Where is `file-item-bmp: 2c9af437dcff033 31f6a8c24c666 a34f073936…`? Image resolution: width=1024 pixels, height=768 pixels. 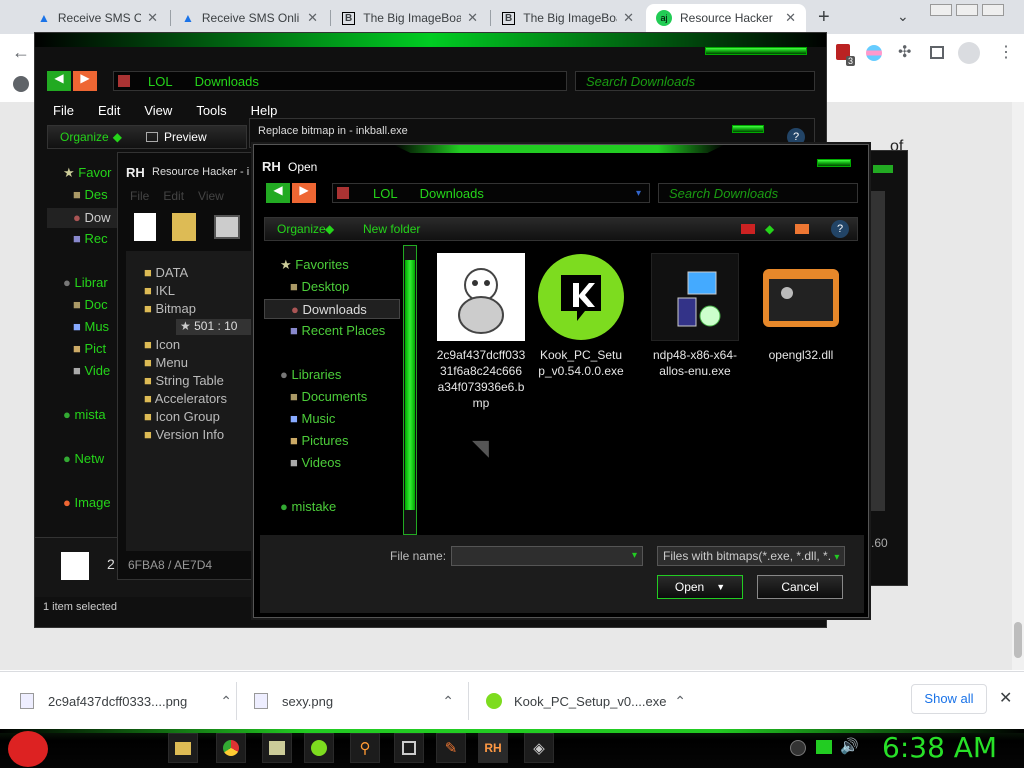 file-item-bmp: 2c9af437dcff033 31f6a8c24c666 a34f073936… is located at coordinates (481, 332).